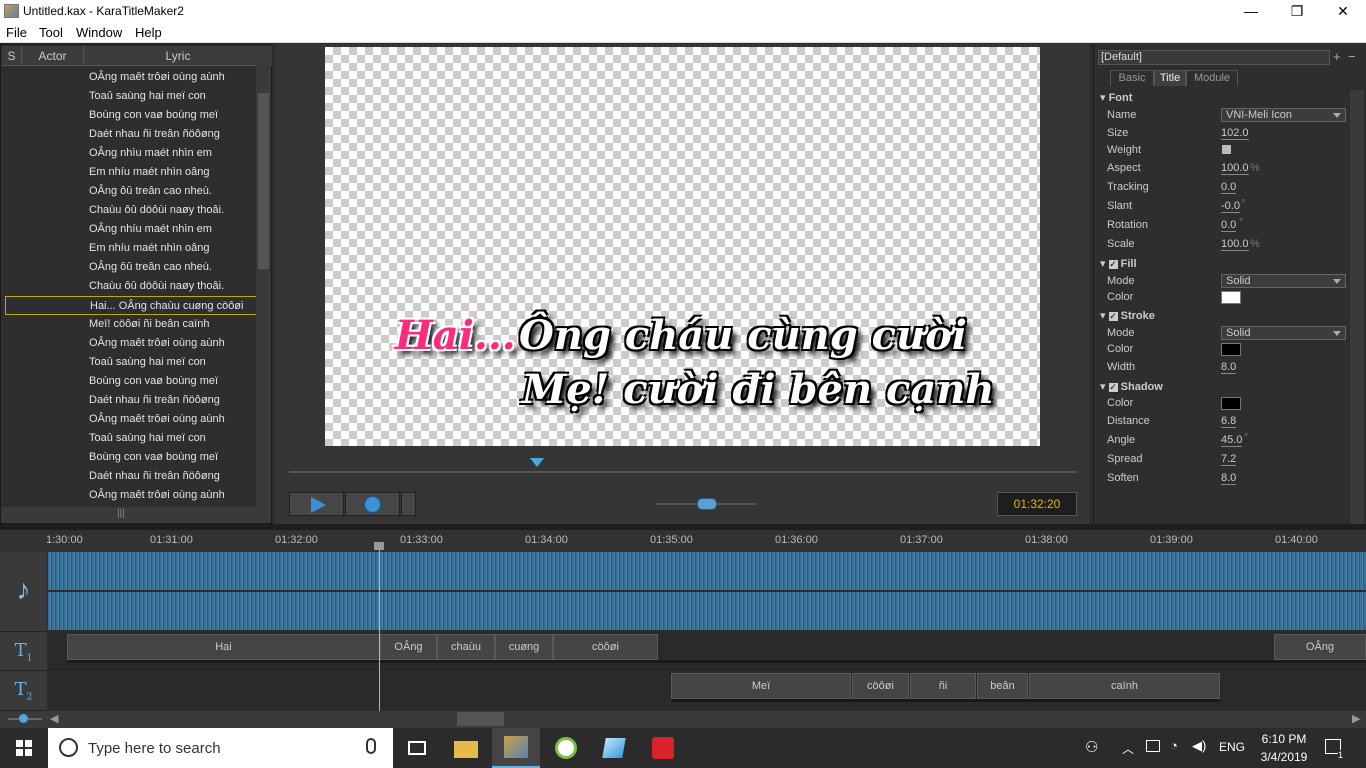 This screenshot has height=768, width=1366. Describe the element at coordinates (1231, 297) in the screenshot. I see `fill-color-swatch` at that location.